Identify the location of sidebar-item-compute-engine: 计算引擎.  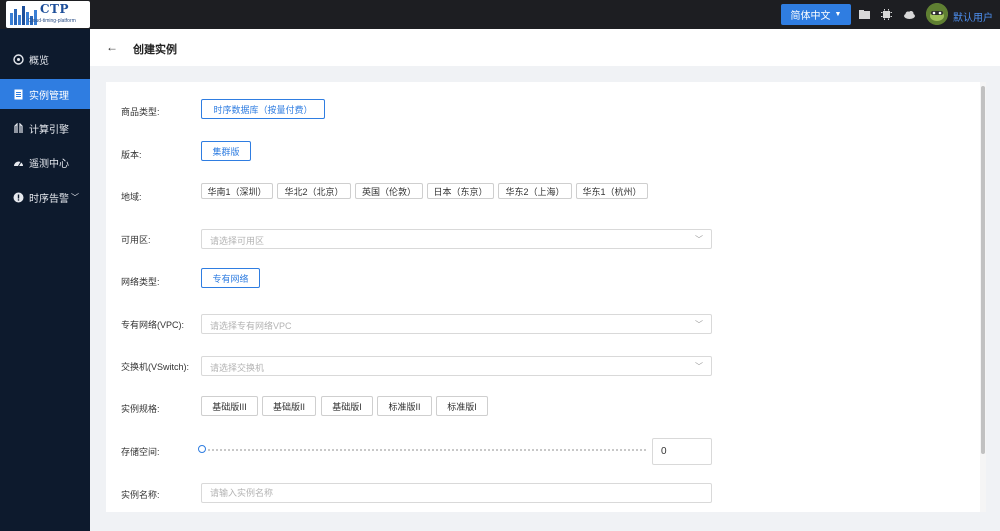
(45, 128).